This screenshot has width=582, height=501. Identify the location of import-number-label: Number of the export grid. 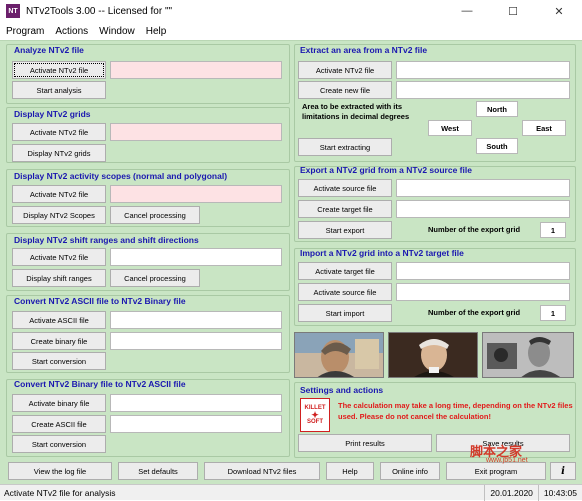
(474, 312).